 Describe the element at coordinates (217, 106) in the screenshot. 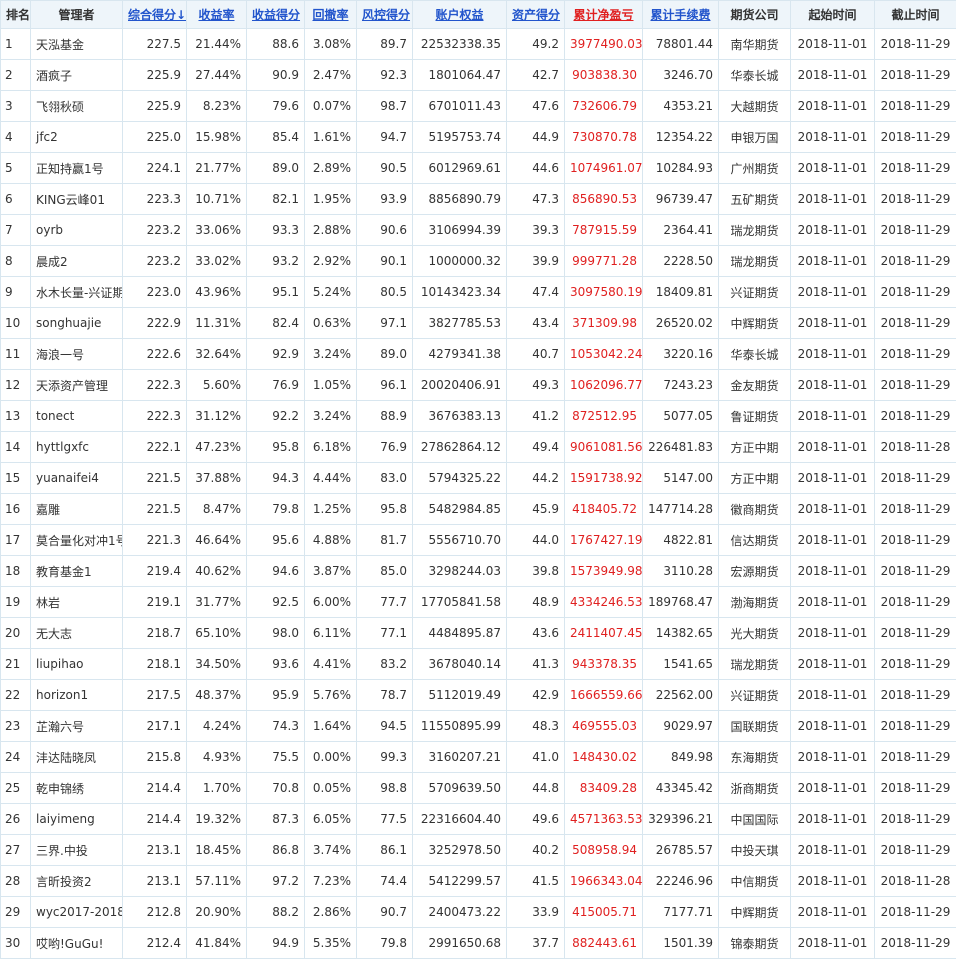

I see `return-rate: 8.23%` at that location.